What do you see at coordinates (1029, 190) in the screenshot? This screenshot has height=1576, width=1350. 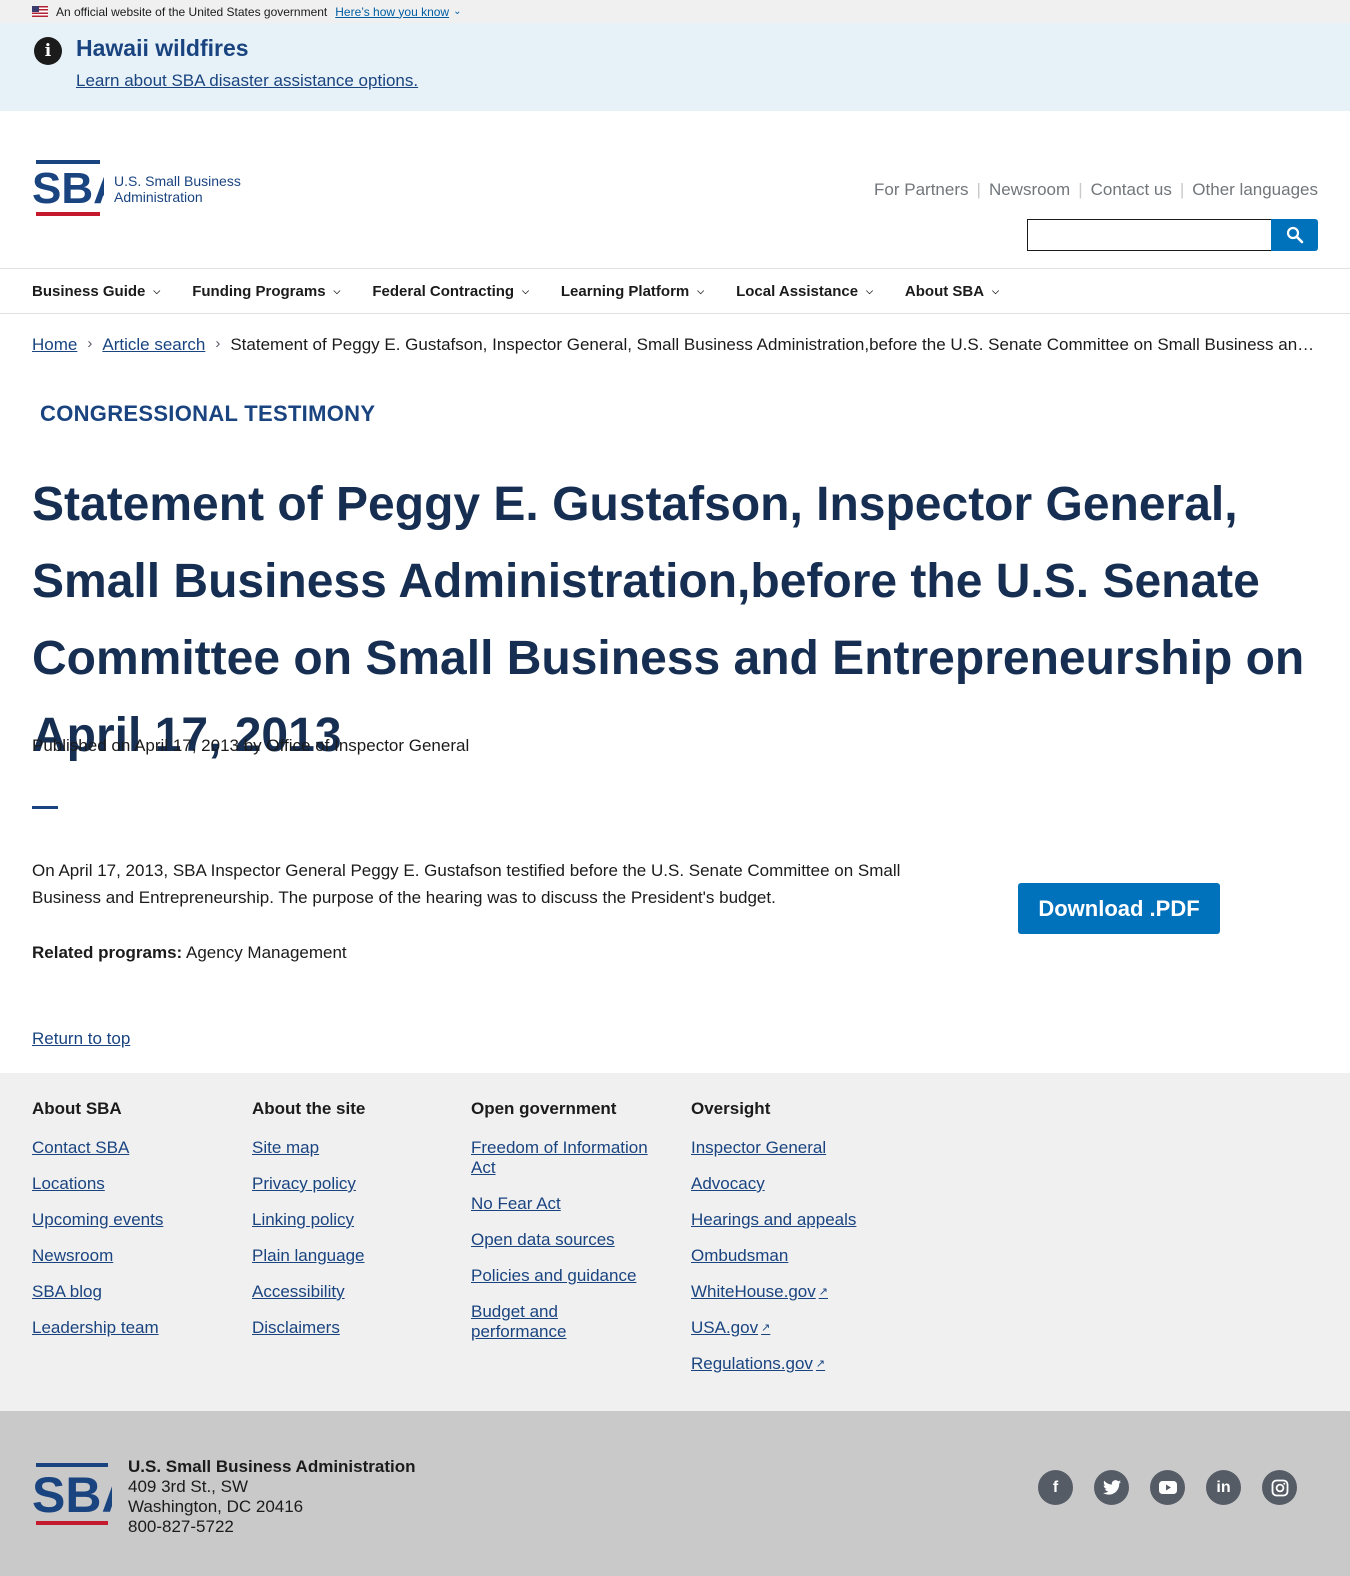 I see `newsroom-link: Newsroom` at bounding box center [1029, 190].